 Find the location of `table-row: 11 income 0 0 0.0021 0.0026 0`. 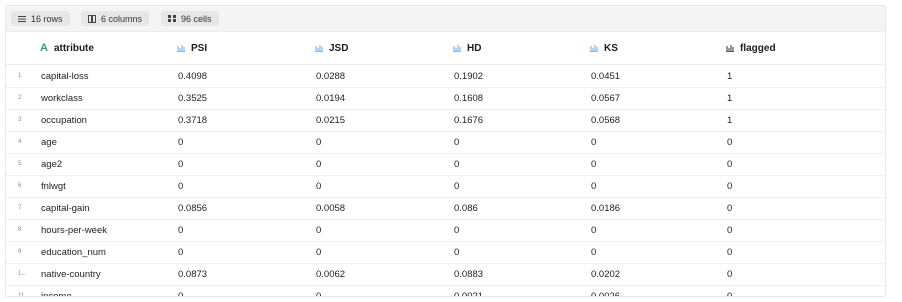

table-row: 11 income 0 0 0.0021 0.0026 0 is located at coordinates (445, 291).